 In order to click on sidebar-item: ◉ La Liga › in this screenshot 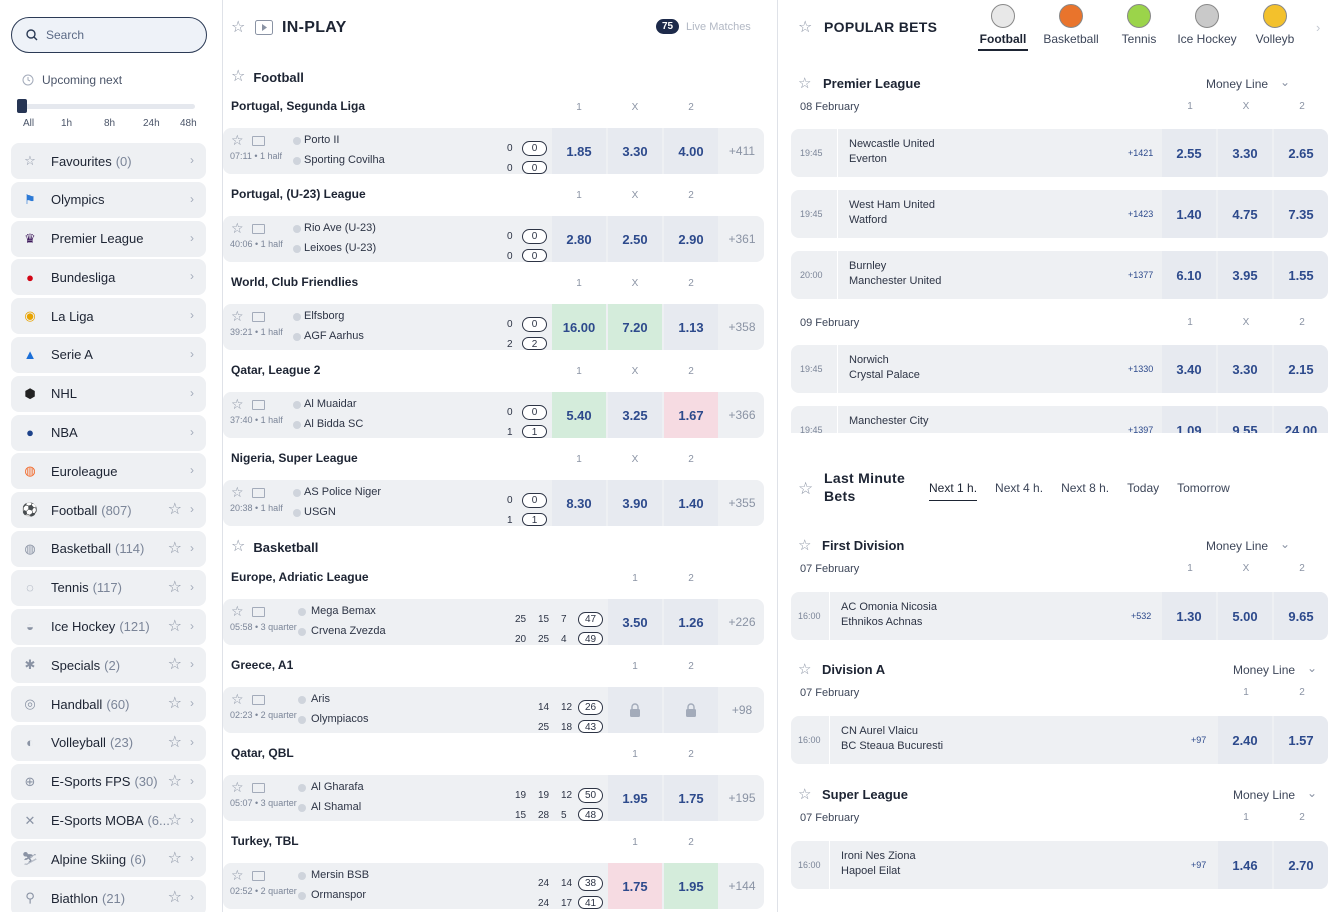, I will do `click(108, 316)`.